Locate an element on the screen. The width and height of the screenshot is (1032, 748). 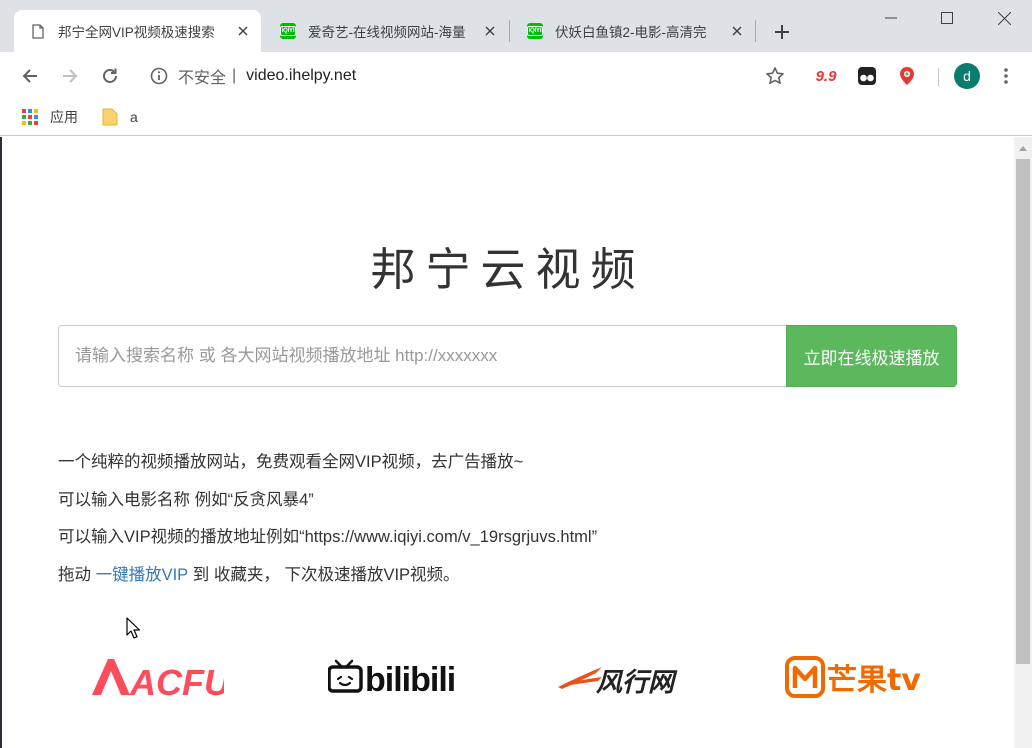
url-text: video.ihelpy.net is located at coordinates (301, 76).